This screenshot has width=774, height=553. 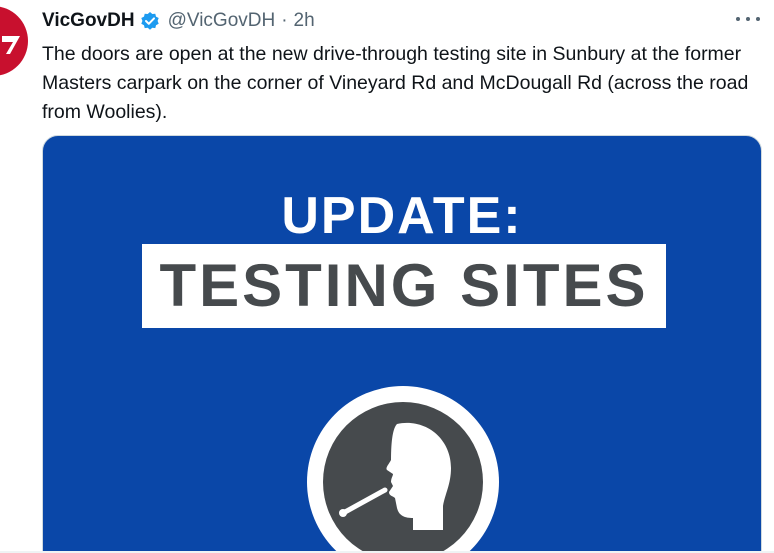 What do you see at coordinates (11, 45) in the screenshot?
I see `vicgov-logo-icon` at bounding box center [11, 45].